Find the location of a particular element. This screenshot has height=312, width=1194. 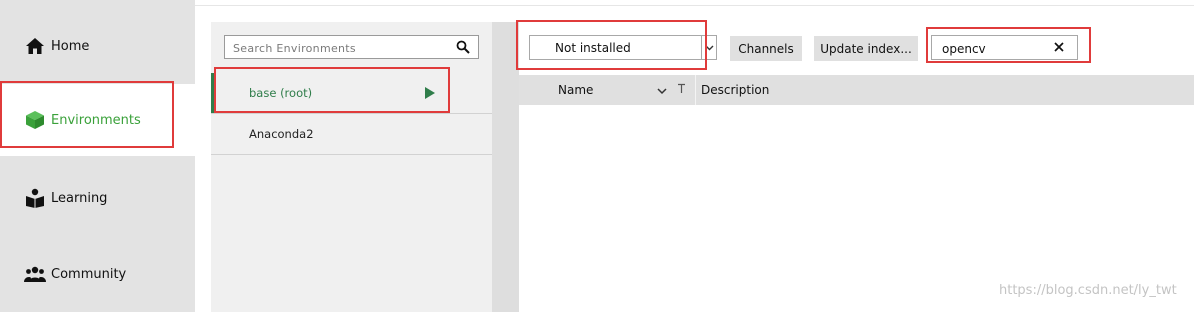

nav-item-environments: Environments is located at coordinates (97, 120).